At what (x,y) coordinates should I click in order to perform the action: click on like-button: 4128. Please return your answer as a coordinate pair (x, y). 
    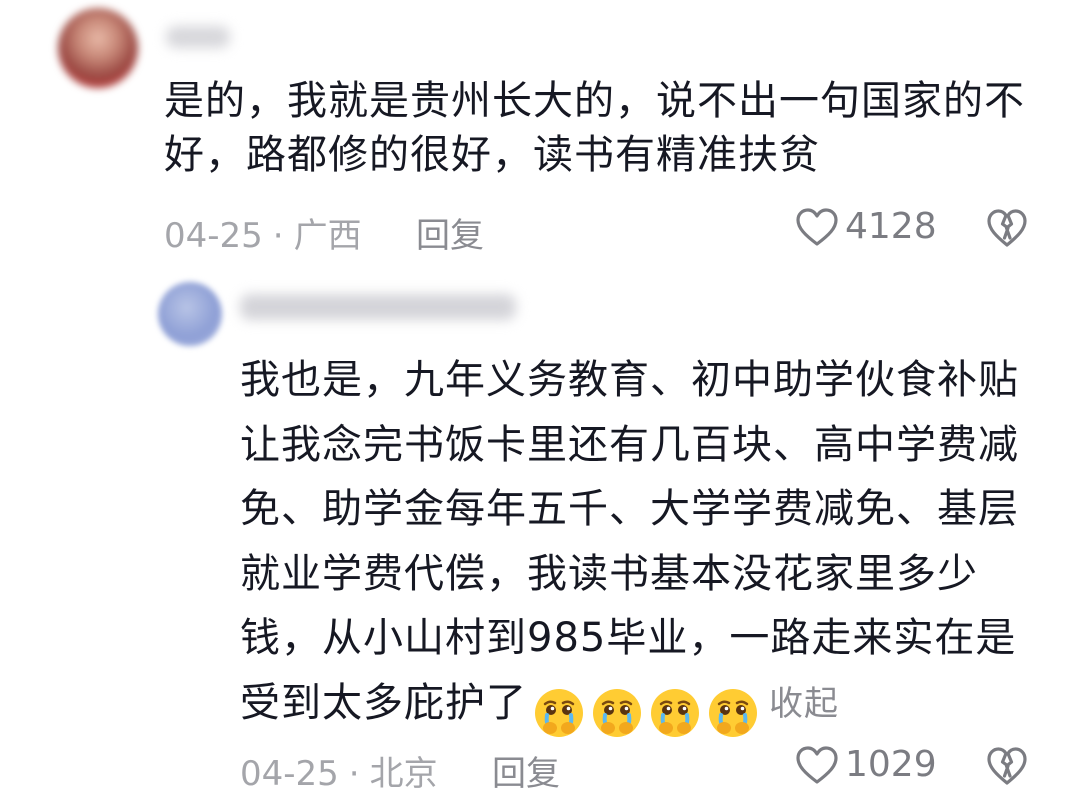
    Looking at the image, I should click on (866, 226).